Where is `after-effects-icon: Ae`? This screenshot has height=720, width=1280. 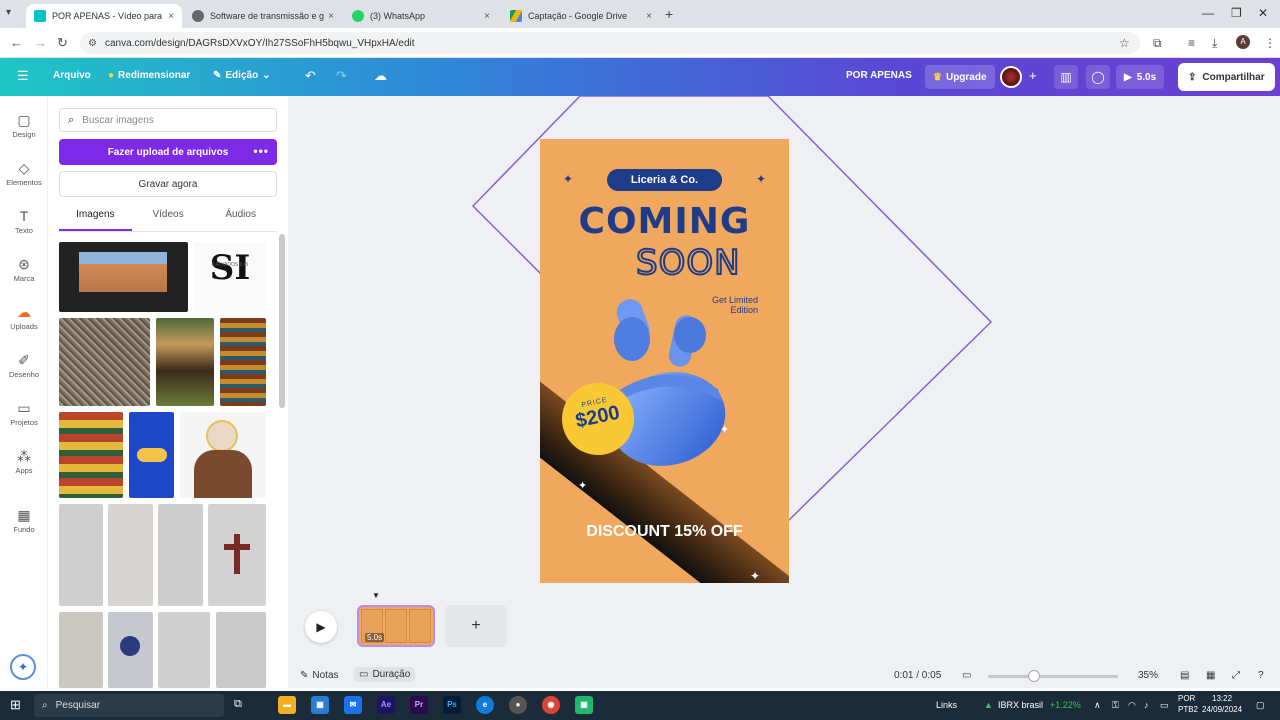 after-effects-icon: Ae is located at coordinates (386, 705).